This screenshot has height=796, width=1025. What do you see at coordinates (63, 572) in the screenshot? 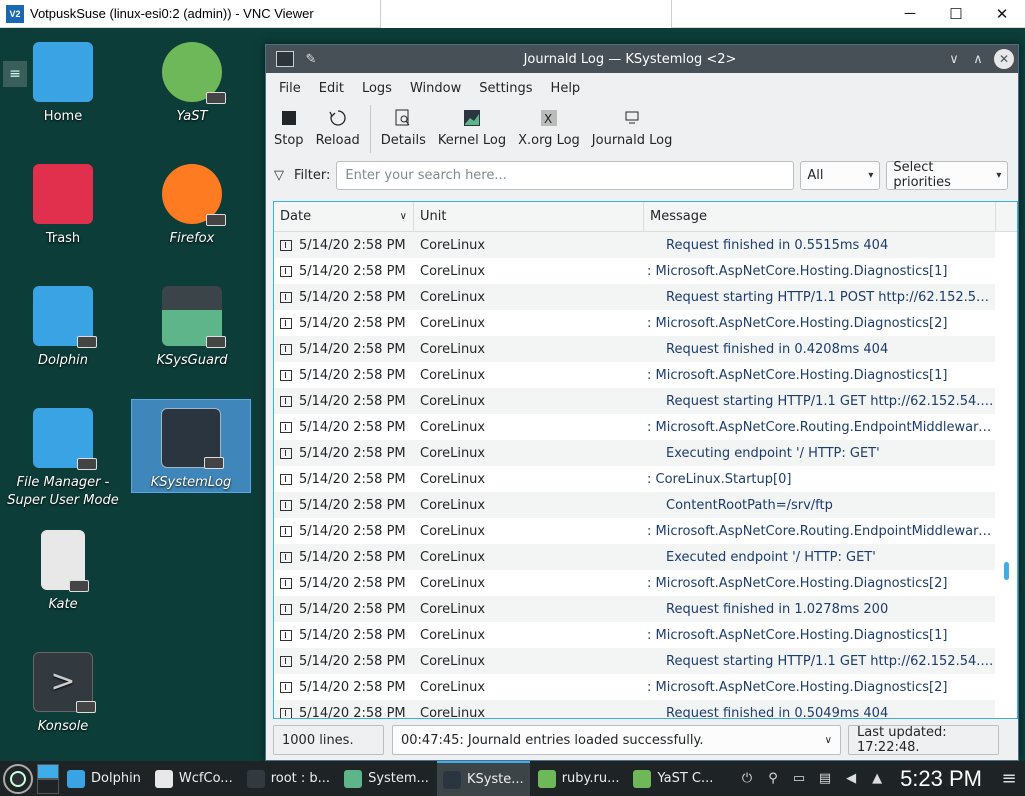
I see `desktop-icon-kate: Kate` at bounding box center [63, 572].